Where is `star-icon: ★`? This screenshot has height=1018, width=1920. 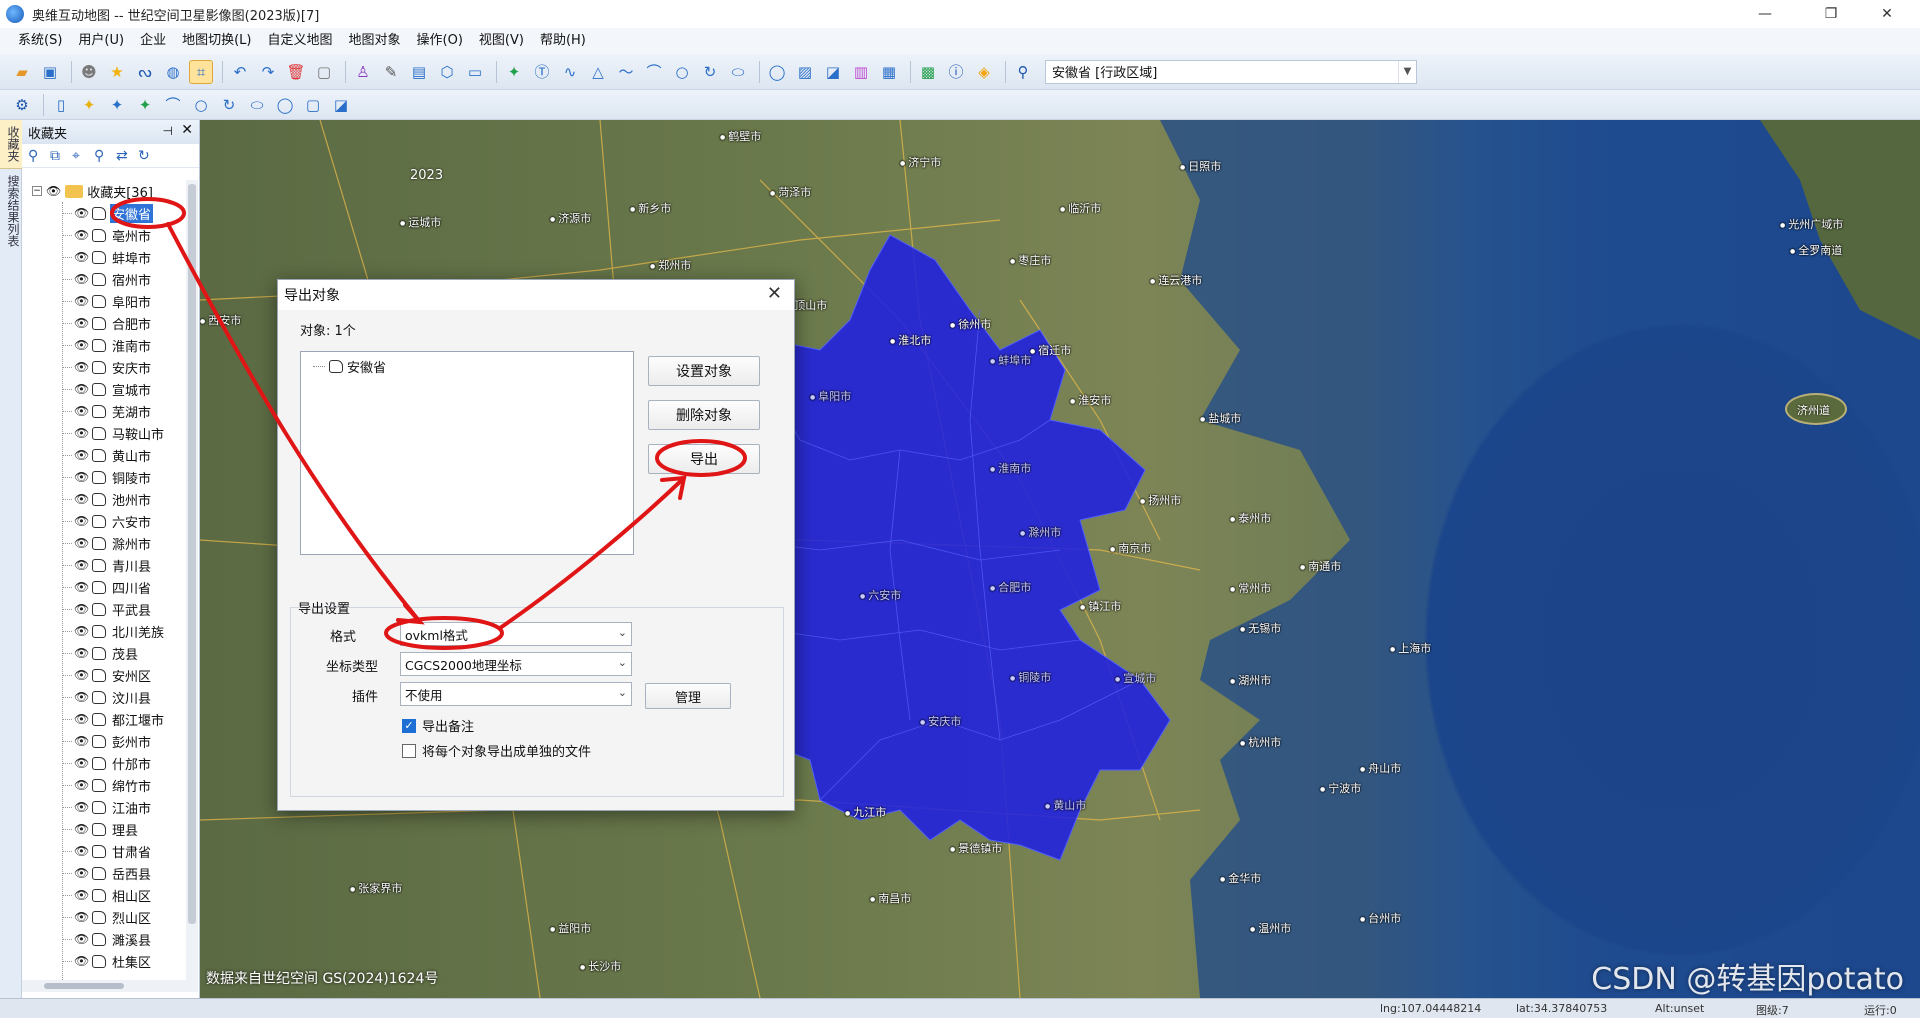
star-icon: ★ is located at coordinates (117, 72).